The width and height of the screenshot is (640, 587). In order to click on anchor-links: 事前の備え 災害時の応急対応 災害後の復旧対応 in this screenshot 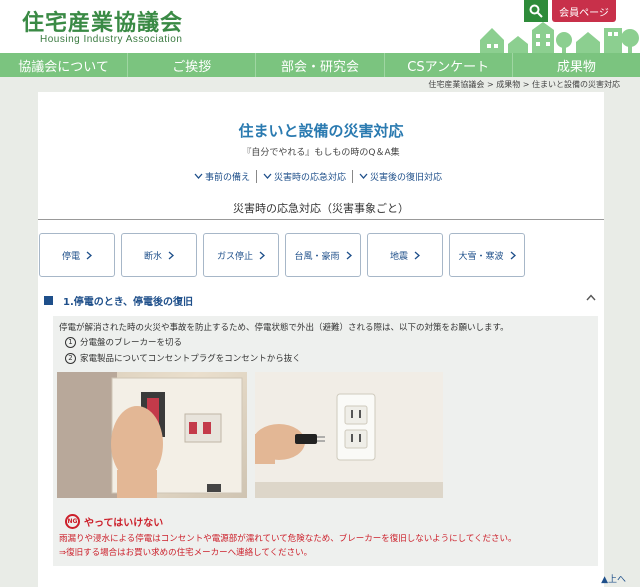, I will do `click(318, 176)`.